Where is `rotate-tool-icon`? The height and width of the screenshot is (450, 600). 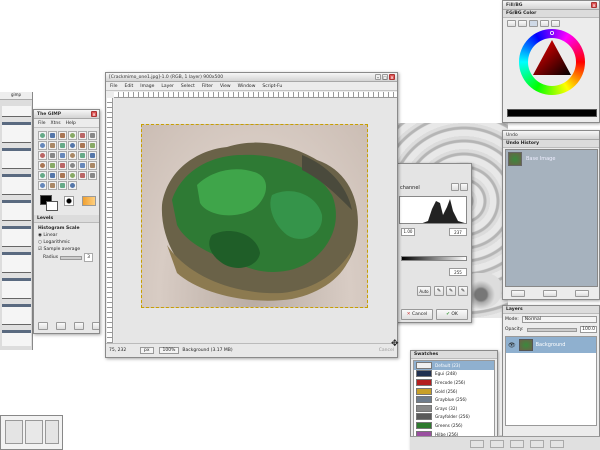 rotate-tool-icon is located at coordinates (52, 155).